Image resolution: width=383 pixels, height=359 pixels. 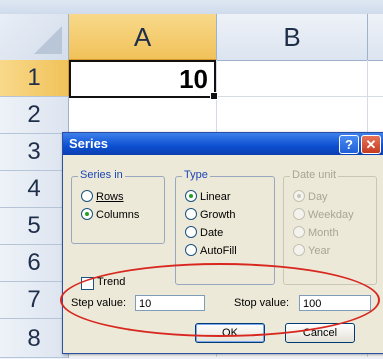 What do you see at coordinates (349, 144) in the screenshot?
I see `help-button: ?` at bounding box center [349, 144].